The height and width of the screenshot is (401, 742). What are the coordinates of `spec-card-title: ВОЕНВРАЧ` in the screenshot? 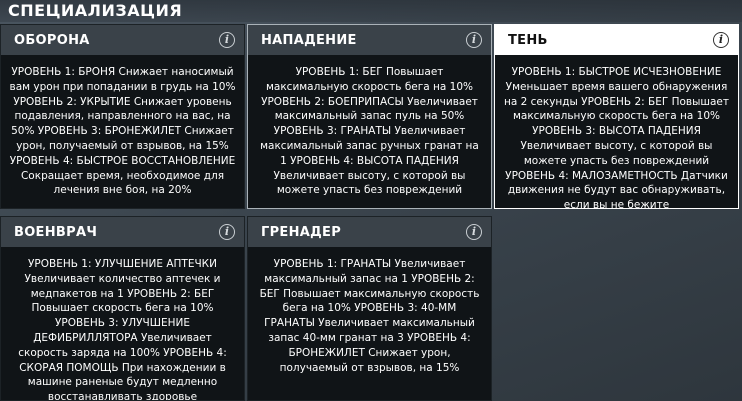 It's located at (56, 232).